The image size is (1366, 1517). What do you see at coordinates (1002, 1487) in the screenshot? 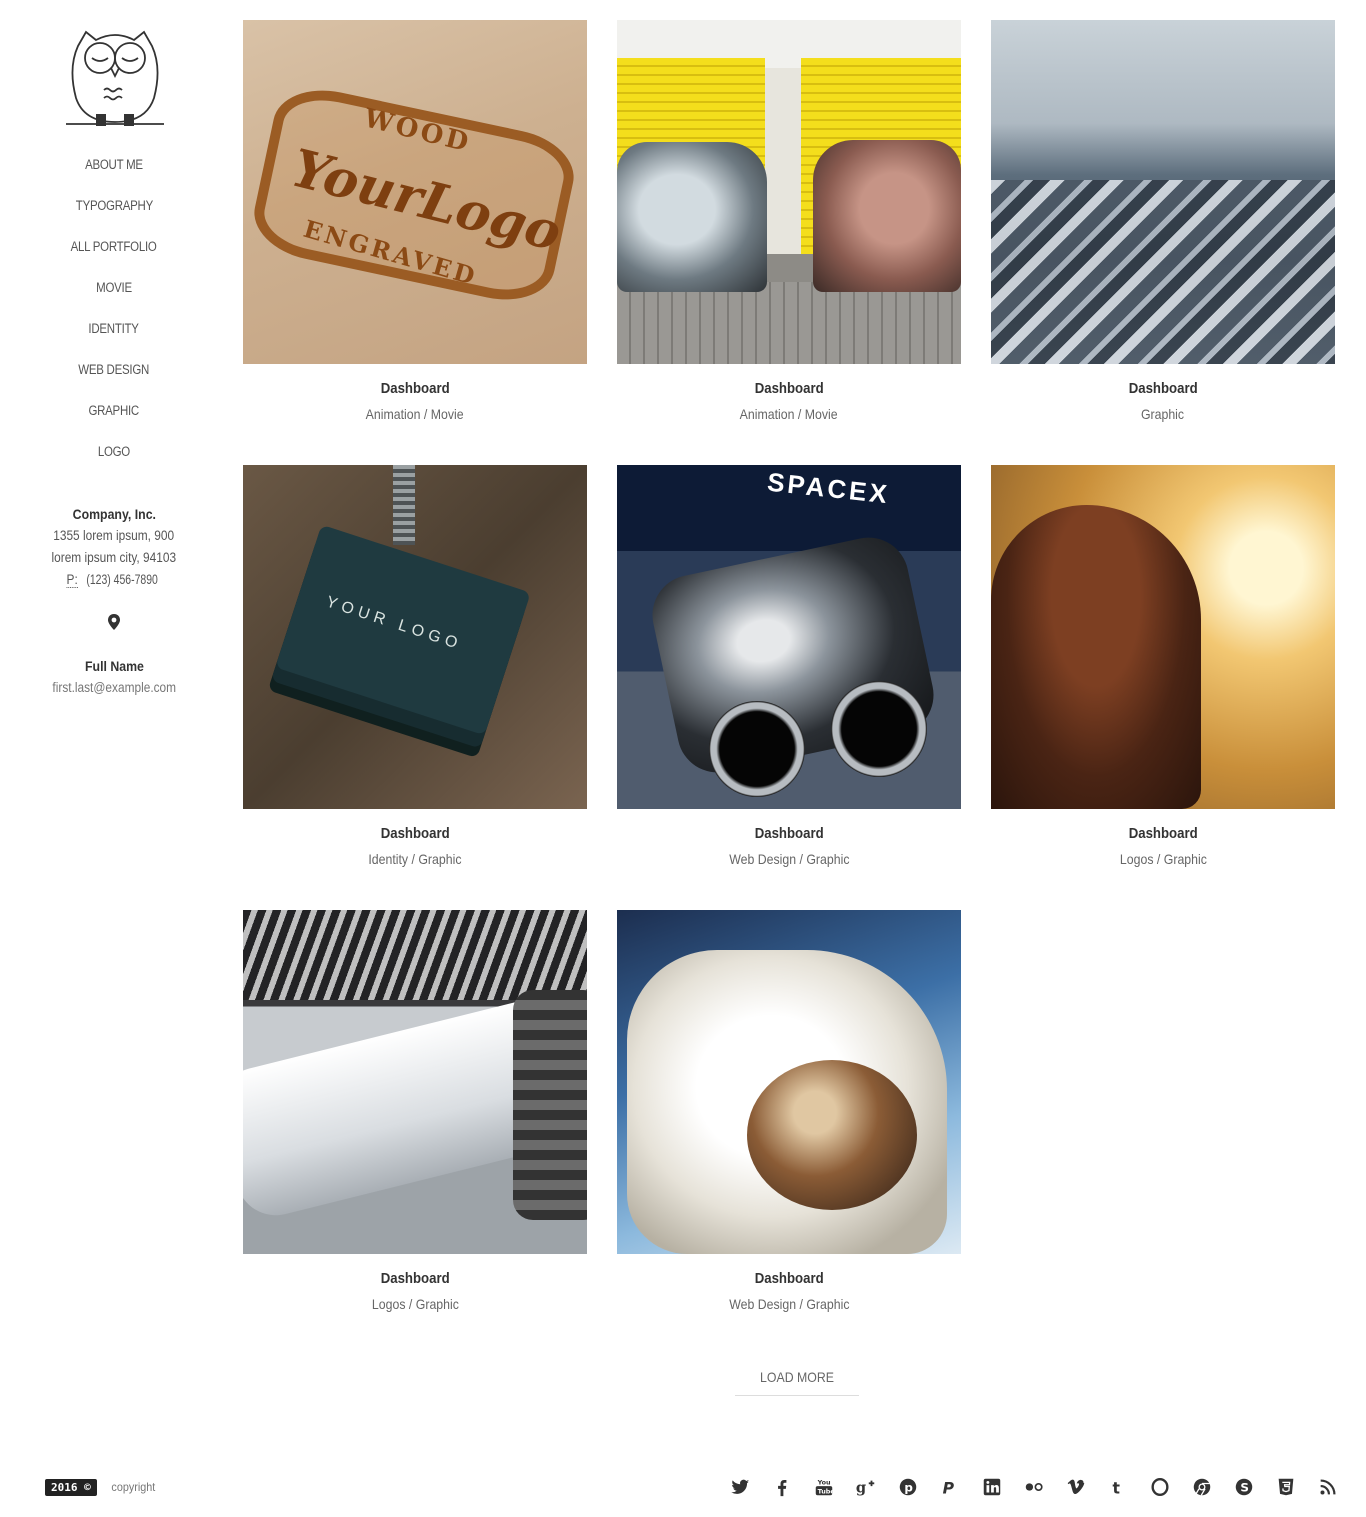
I see `linkedin-icon` at bounding box center [1002, 1487].